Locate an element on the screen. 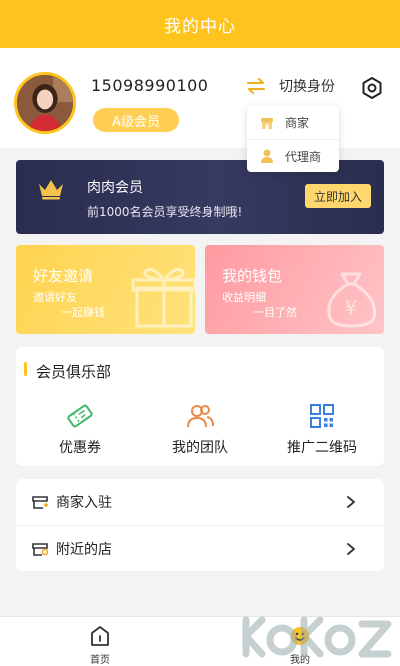 Image resolution: width=400 pixels, height=666 pixels. wallet-card-title: 我的钱包 is located at coordinates (252, 276).